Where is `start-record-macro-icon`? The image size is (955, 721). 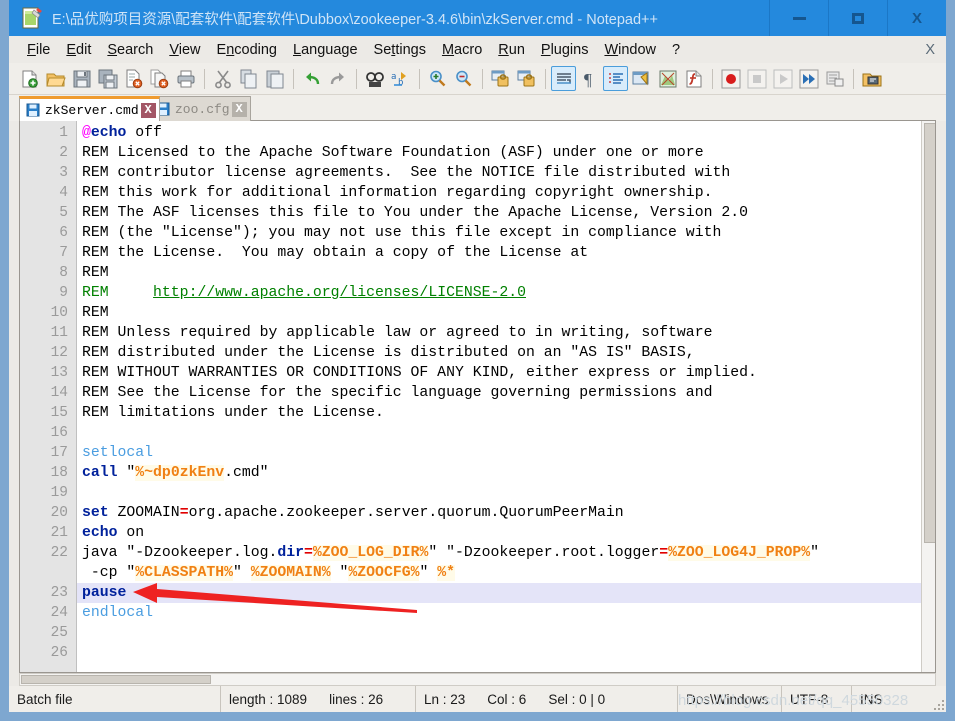
start-record-macro-icon is located at coordinates (730, 78).